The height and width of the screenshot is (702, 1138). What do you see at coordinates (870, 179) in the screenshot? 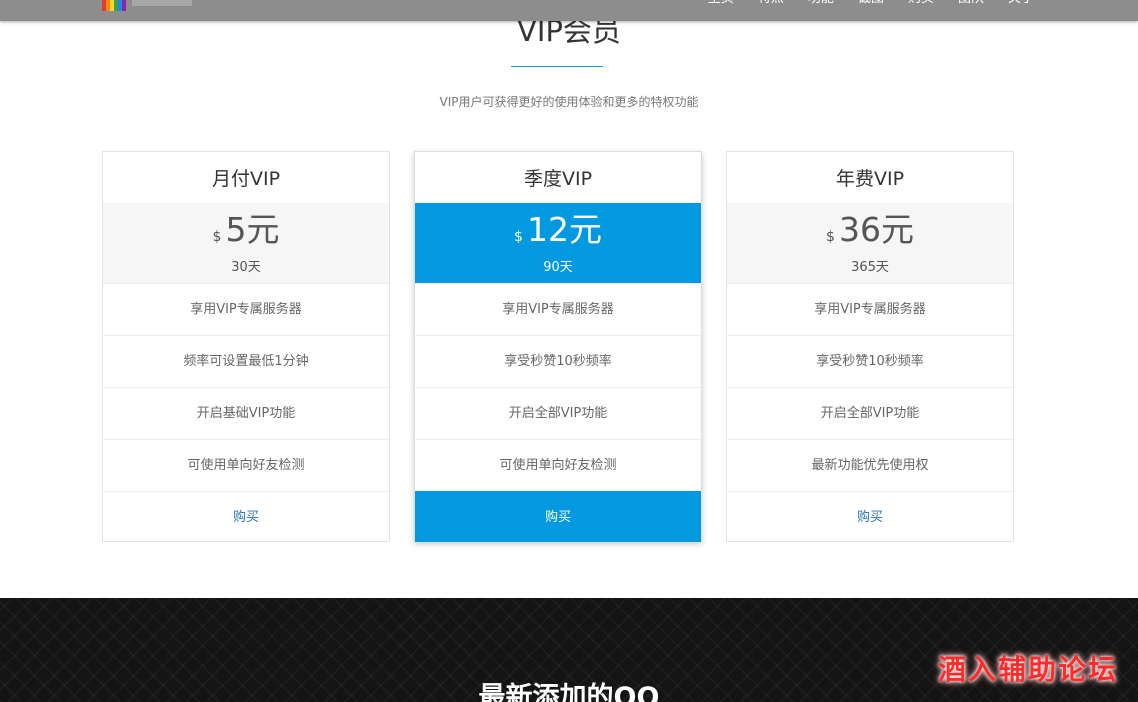
I see `plan-name: 年费VIP` at bounding box center [870, 179].